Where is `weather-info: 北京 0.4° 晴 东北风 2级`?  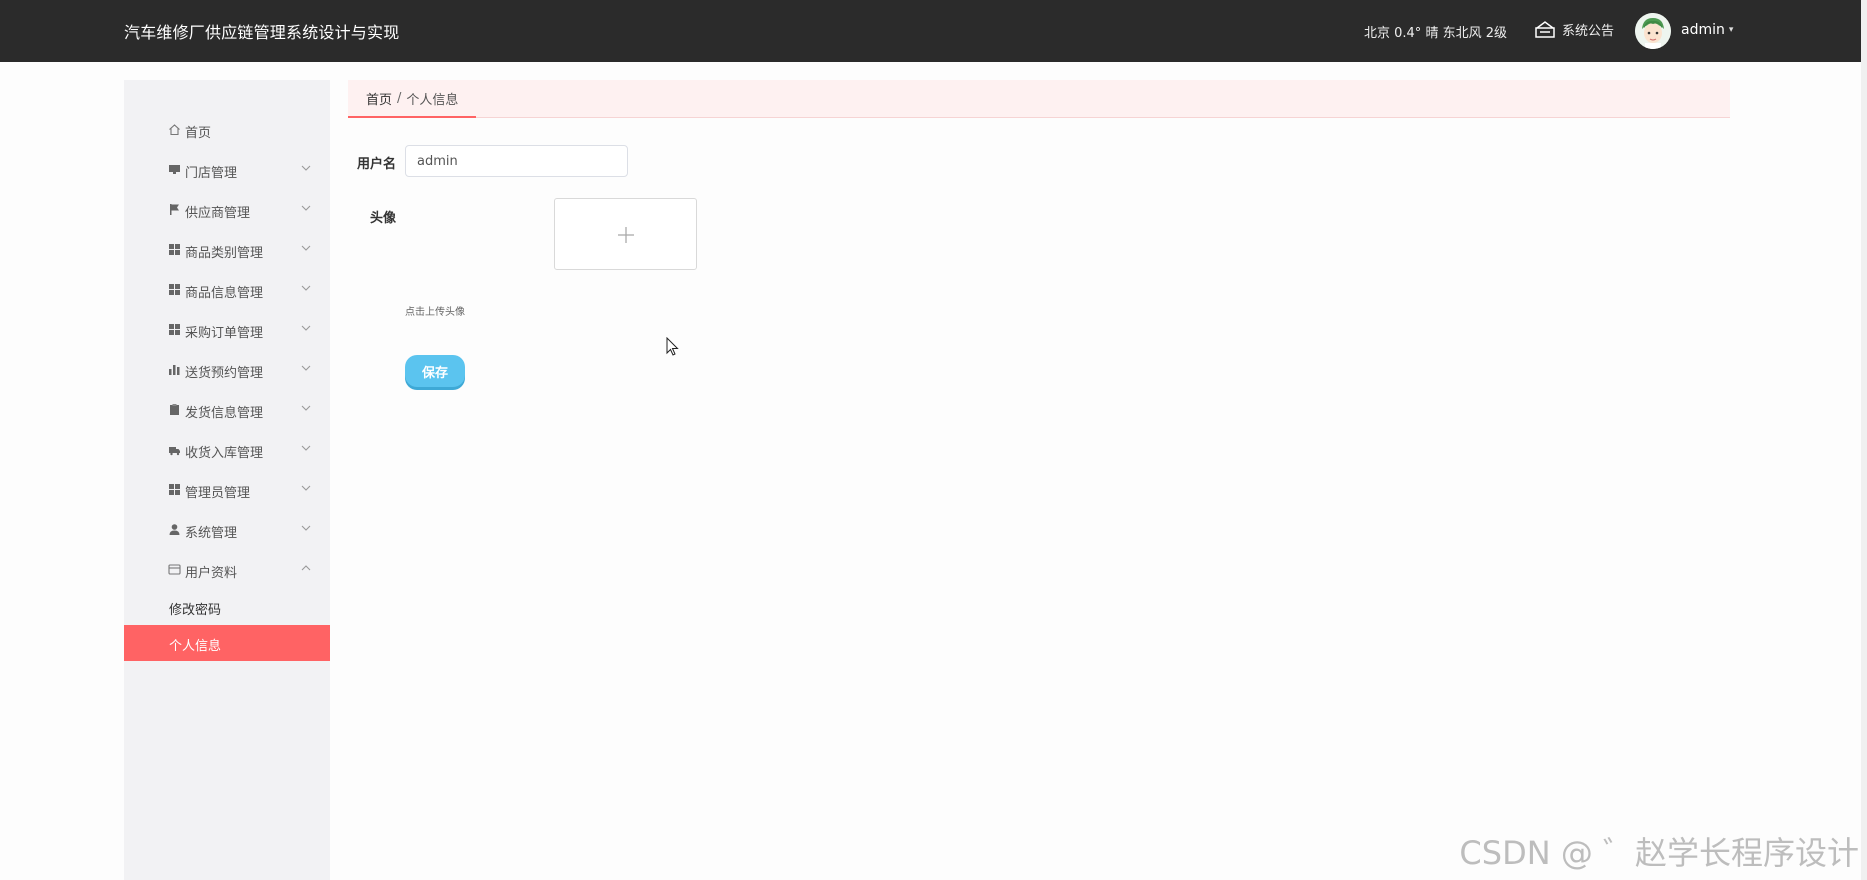
weather-info: 北京 0.4° 晴 东北风 2级 is located at coordinates (1435, 33).